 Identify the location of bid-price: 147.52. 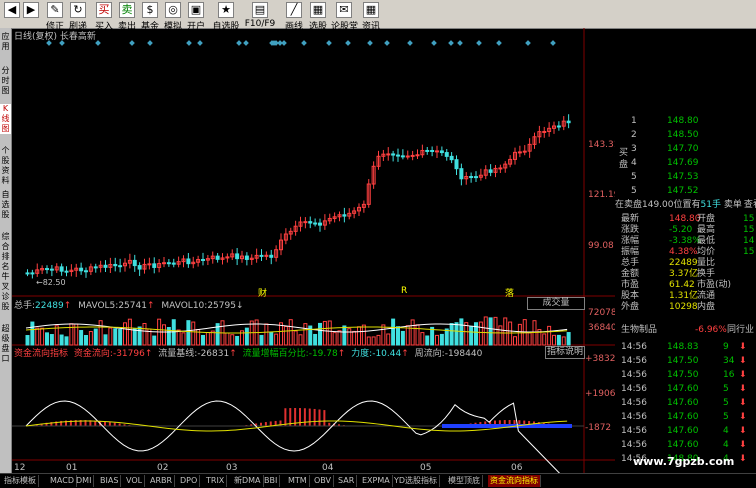
(683, 191).